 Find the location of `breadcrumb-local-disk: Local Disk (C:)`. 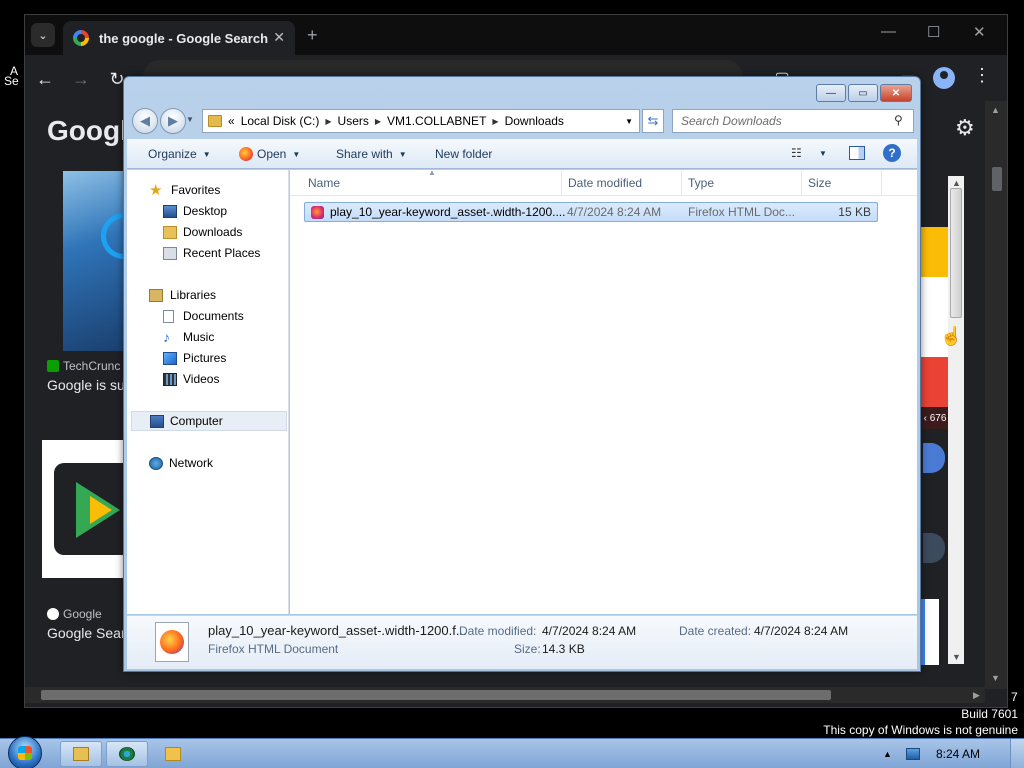

breadcrumb-local-disk: Local Disk (C:) is located at coordinates (280, 121).